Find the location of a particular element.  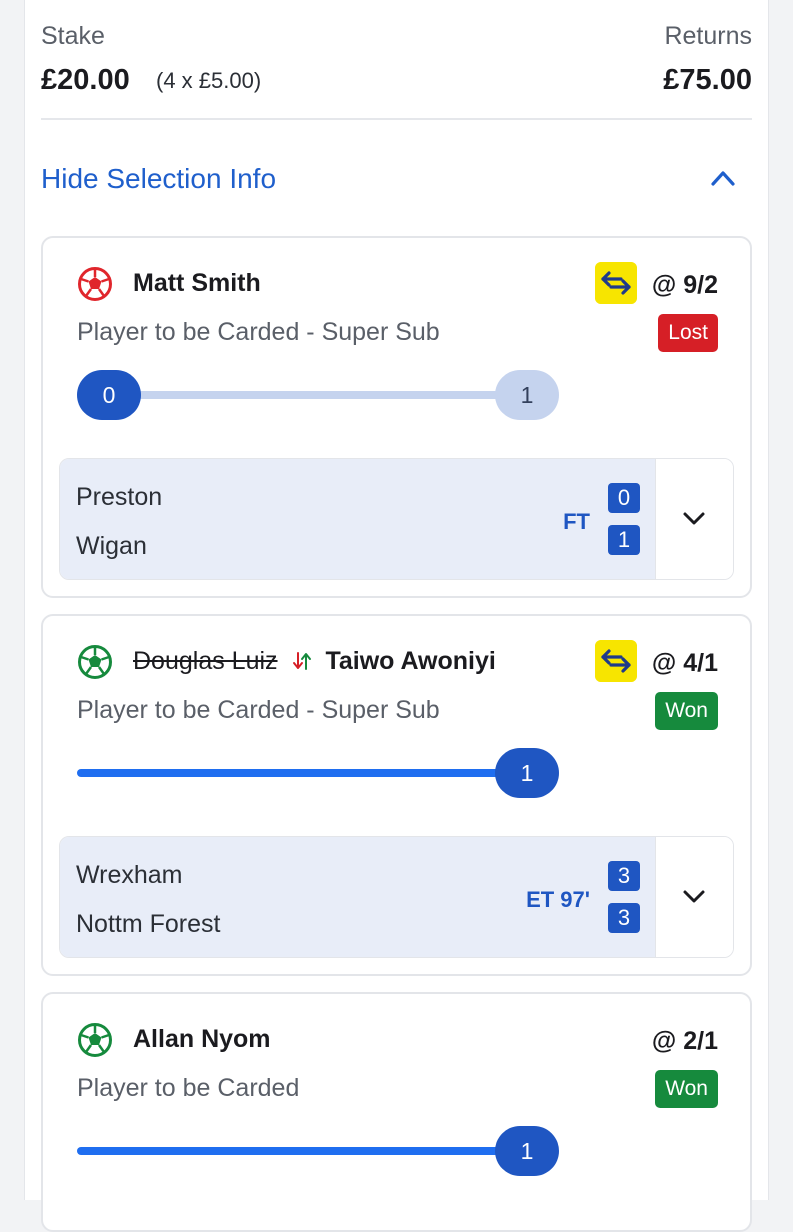

player-name: Matt Smith is located at coordinates (197, 283).